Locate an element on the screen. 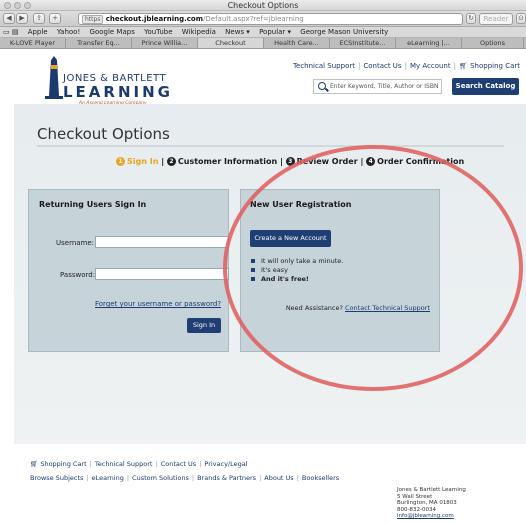 The image size is (526, 523). share-icon: ⇪ is located at coordinates (39, 18).